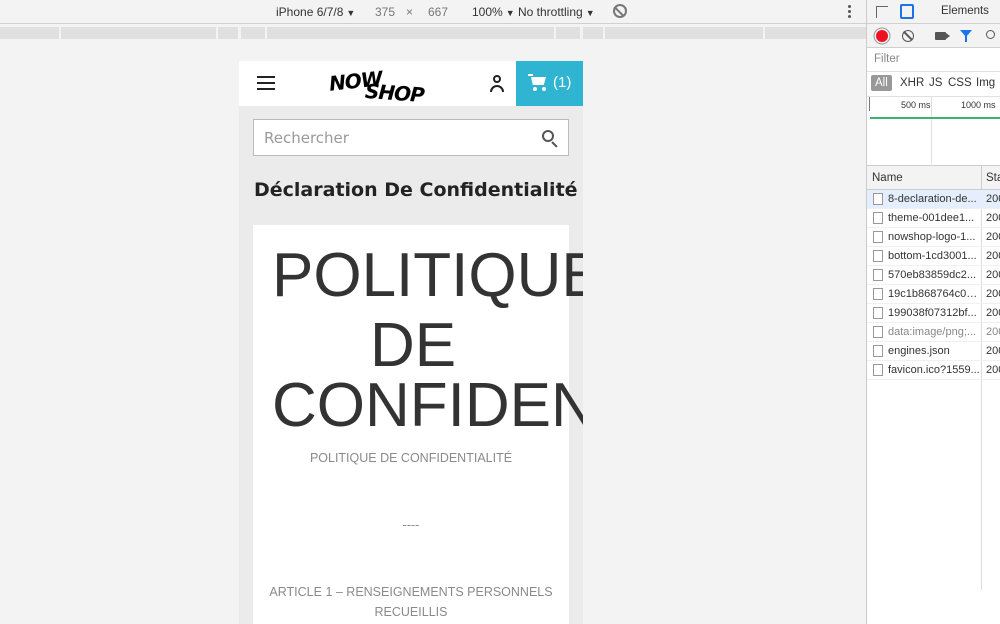 This screenshot has height=624, width=1000. Describe the element at coordinates (933, 178) in the screenshot. I see `request-table-header: Name Sta` at that location.